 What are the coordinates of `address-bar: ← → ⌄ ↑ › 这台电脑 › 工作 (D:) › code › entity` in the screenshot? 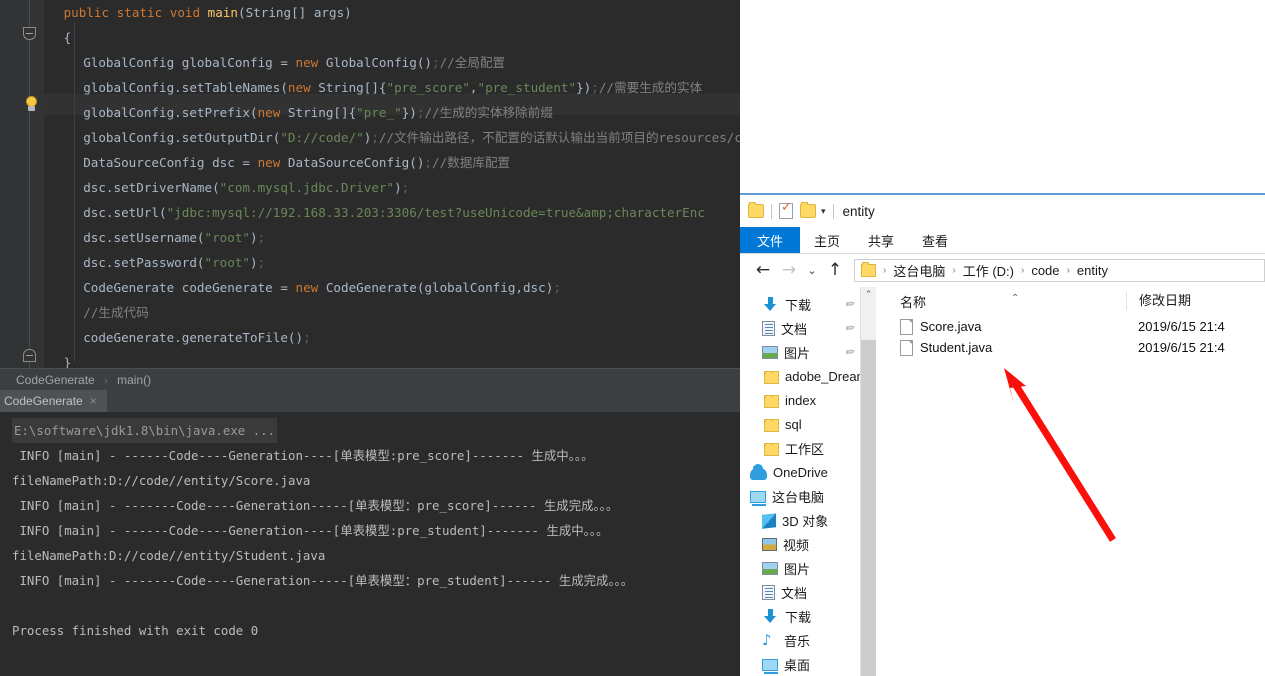 It's located at (1002, 270).